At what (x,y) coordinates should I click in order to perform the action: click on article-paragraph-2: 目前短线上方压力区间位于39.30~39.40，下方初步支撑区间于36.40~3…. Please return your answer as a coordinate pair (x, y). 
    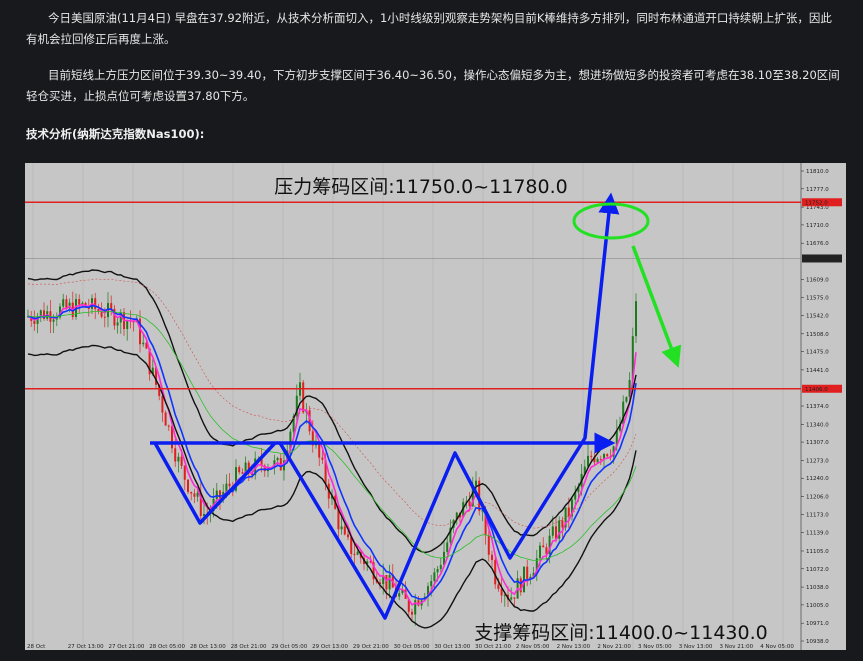
    Looking at the image, I should click on (433, 85).